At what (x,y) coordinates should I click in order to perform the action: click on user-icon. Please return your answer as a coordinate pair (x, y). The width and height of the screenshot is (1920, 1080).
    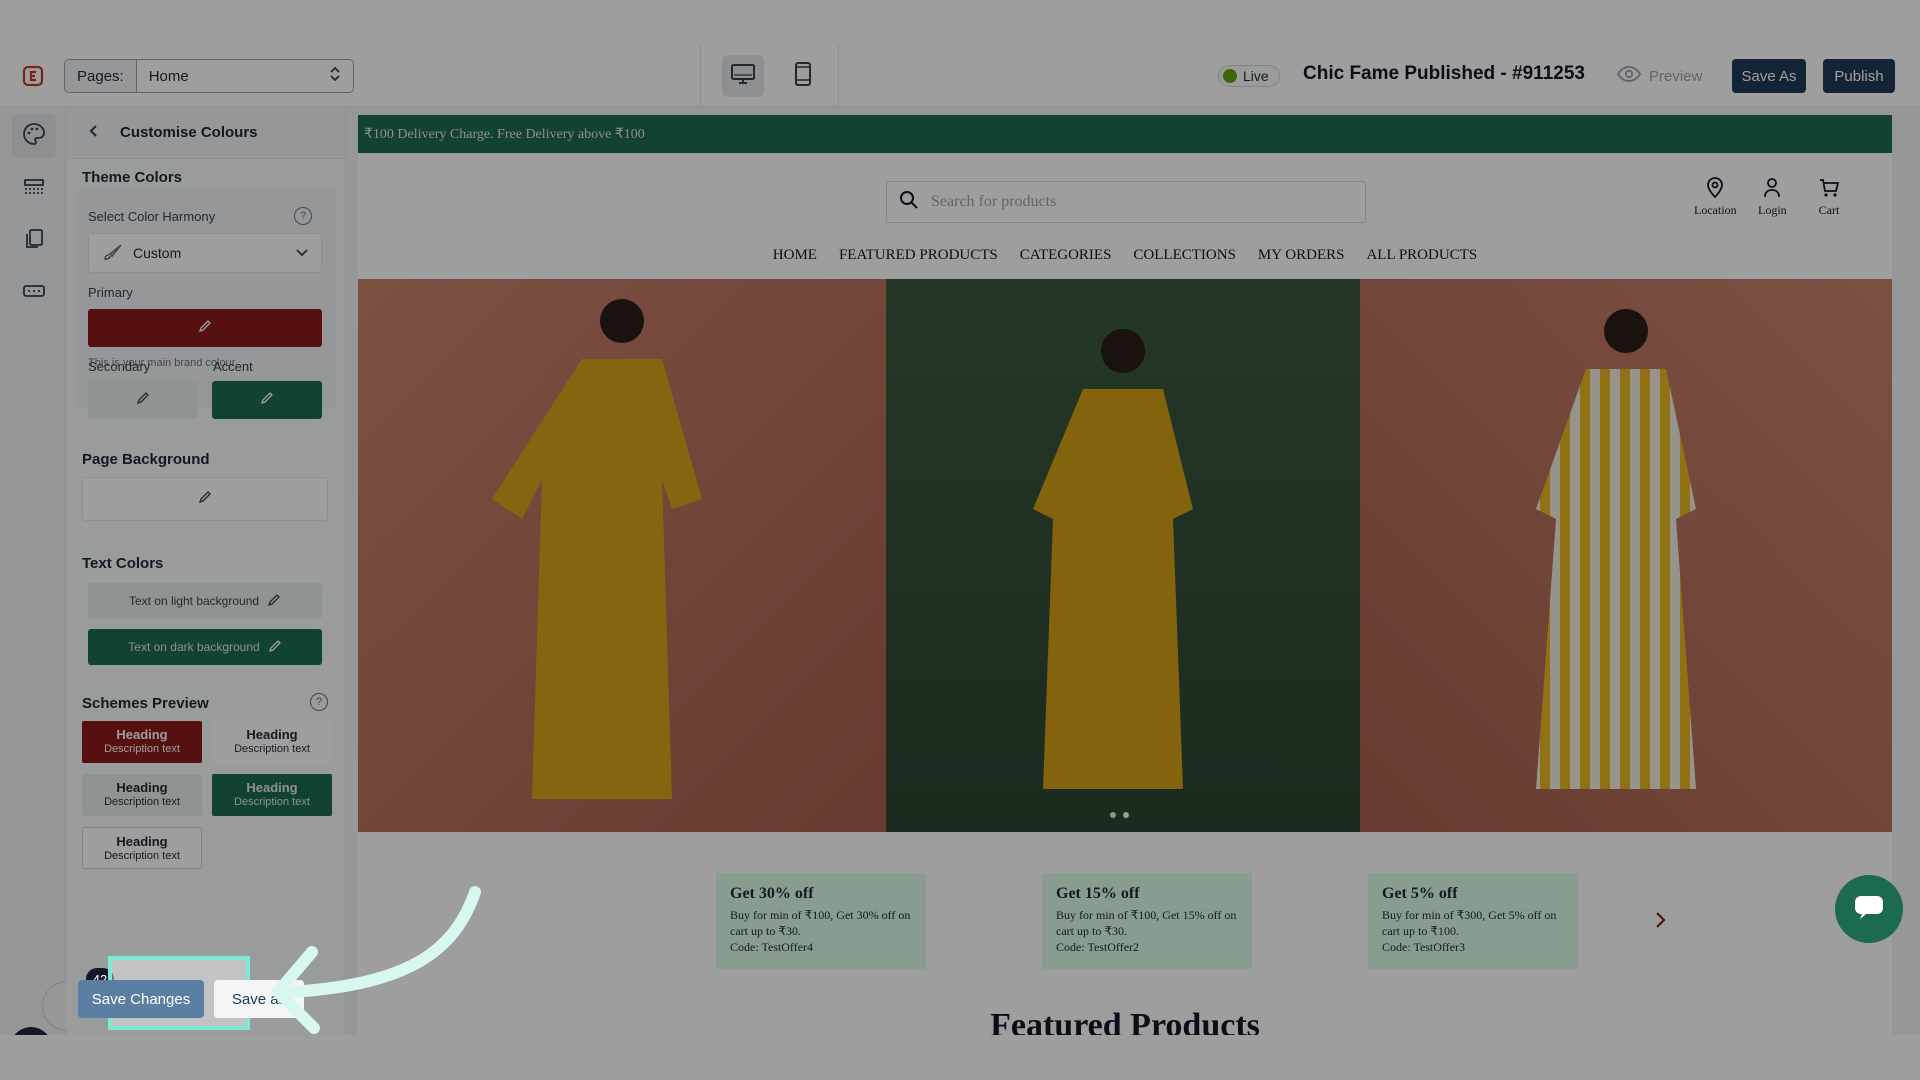
    Looking at the image, I should click on (1772, 190).